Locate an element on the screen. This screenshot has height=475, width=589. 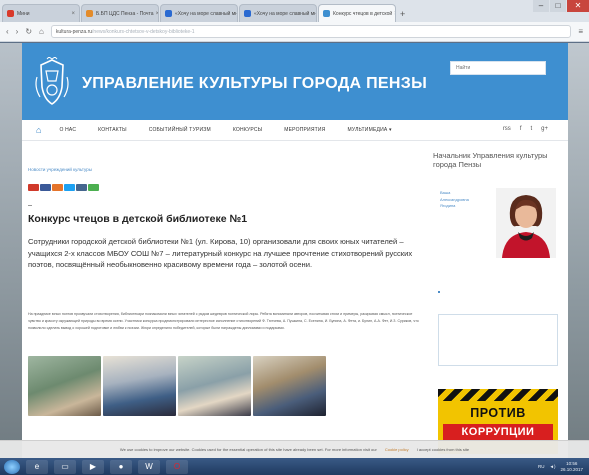
url-host: kultura-penza.ru is located at coordinates (74, 31).